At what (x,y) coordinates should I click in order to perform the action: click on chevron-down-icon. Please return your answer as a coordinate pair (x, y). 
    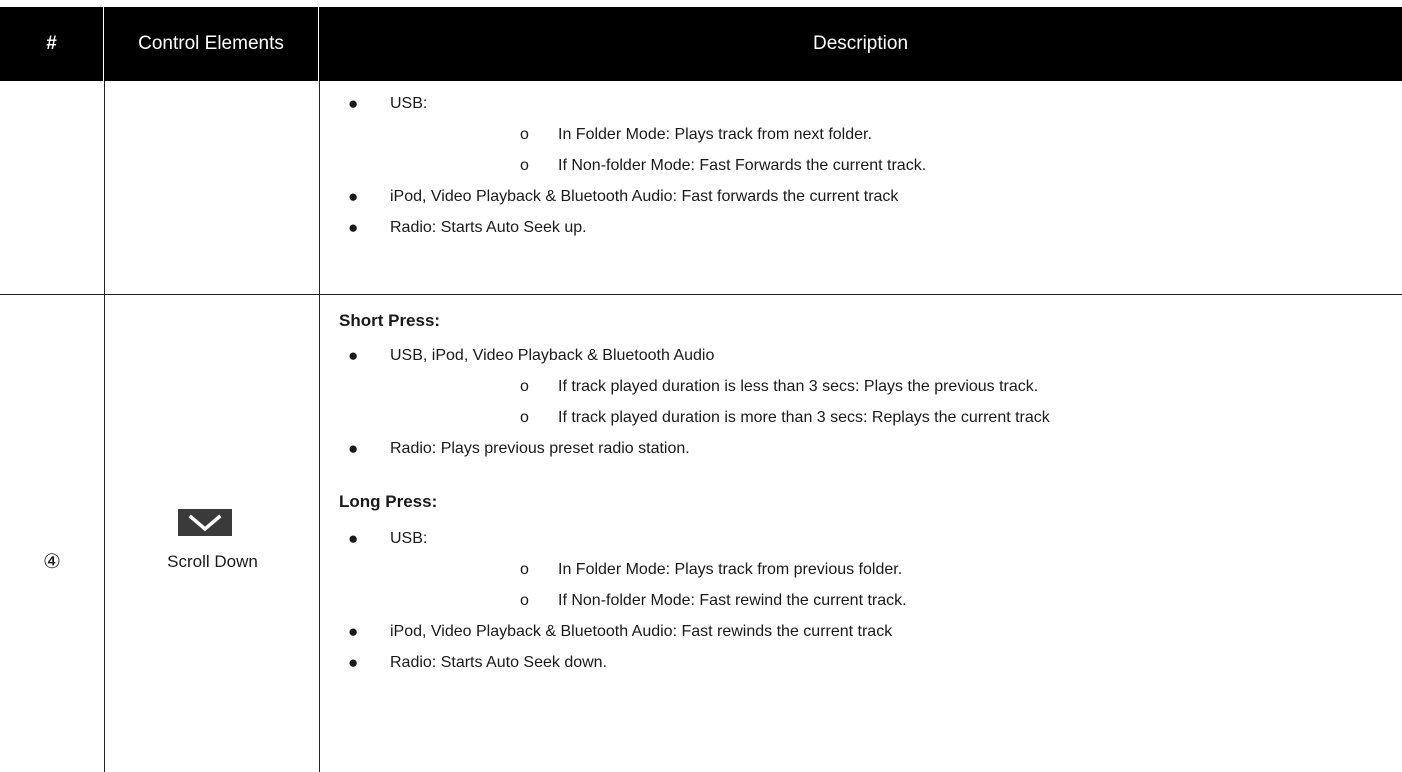
    Looking at the image, I should click on (205, 522).